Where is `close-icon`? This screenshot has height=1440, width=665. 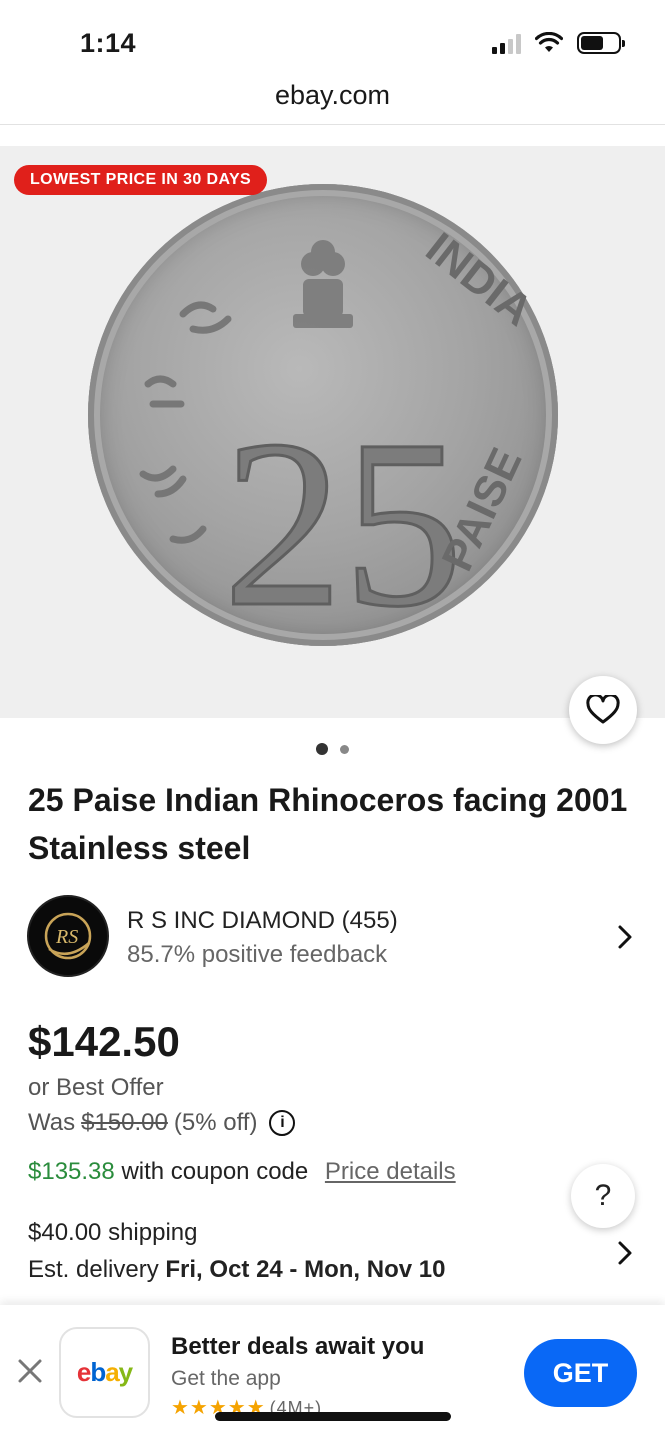 close-icon is located at coordinates (30, 1371).